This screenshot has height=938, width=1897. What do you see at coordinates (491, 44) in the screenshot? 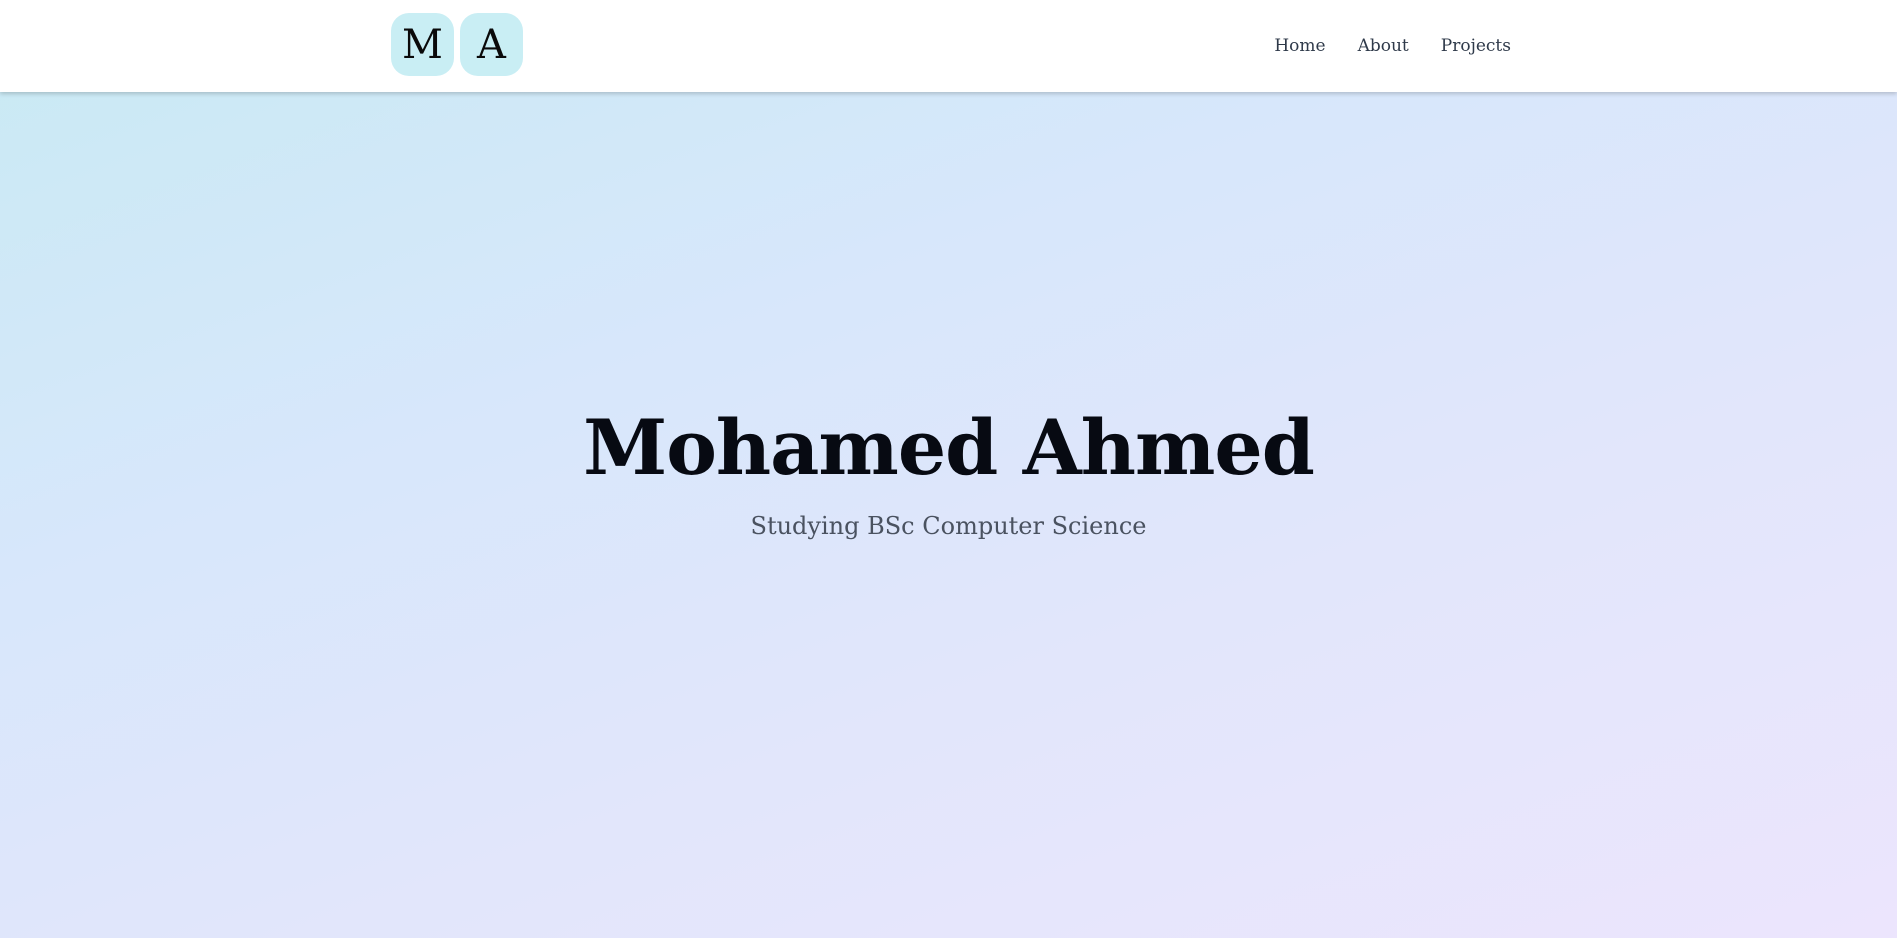
I see `logo-letter-a: A` at bounding box center [491, 44].